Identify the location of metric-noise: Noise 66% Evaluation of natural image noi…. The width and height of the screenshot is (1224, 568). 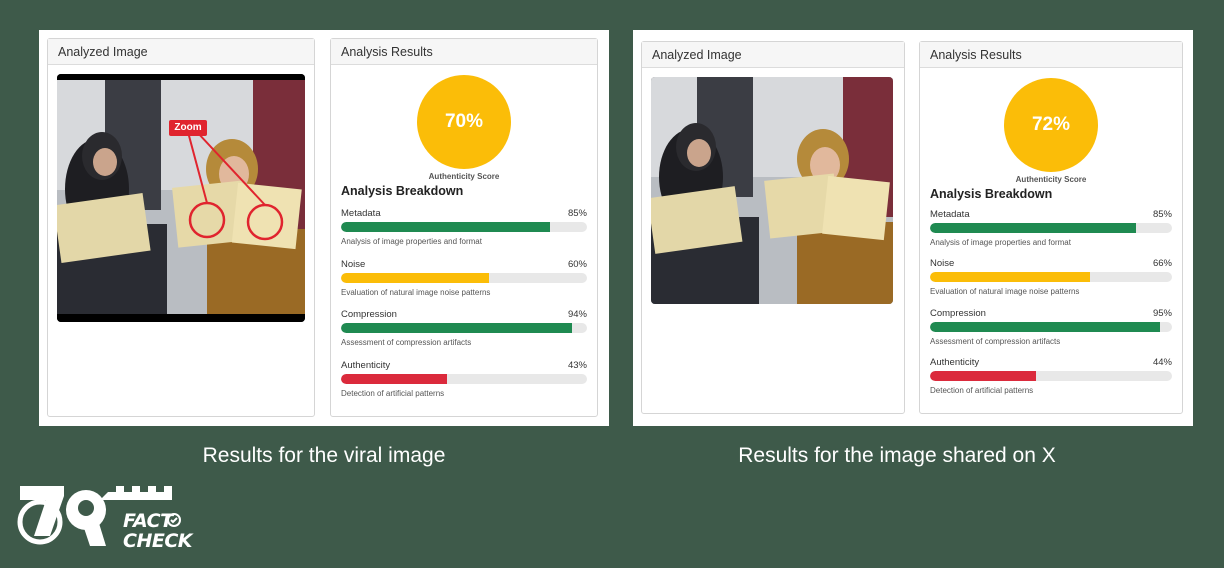
(1051, 281).